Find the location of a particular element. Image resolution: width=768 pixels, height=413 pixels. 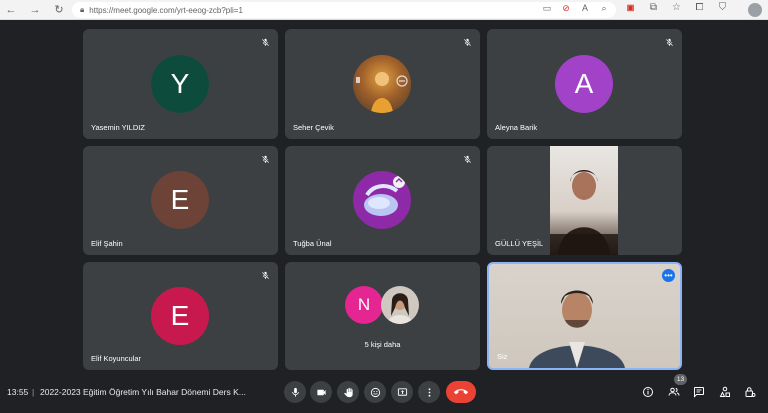

self-tile: ••• Siz is located at coordinates (584, 316).